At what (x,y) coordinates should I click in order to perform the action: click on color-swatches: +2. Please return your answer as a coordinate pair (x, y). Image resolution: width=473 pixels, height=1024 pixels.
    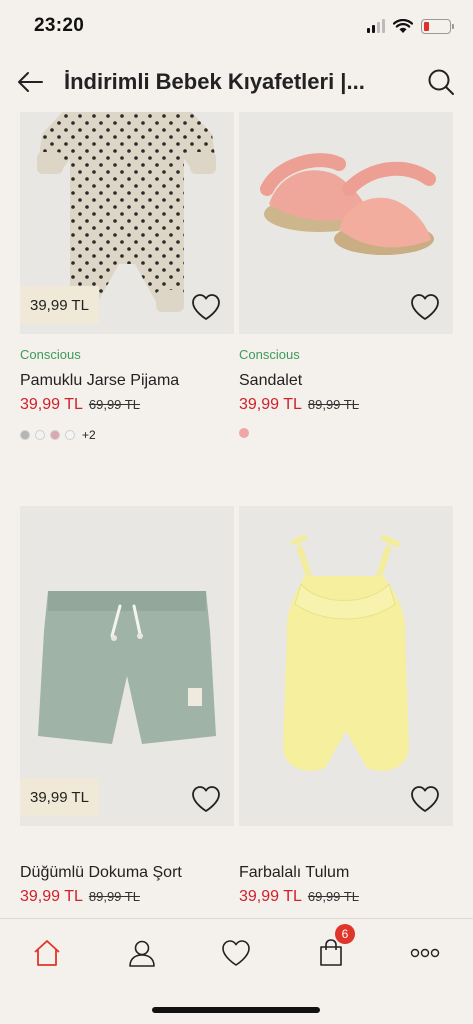
    Looking at the image, I should click on (127, 435).